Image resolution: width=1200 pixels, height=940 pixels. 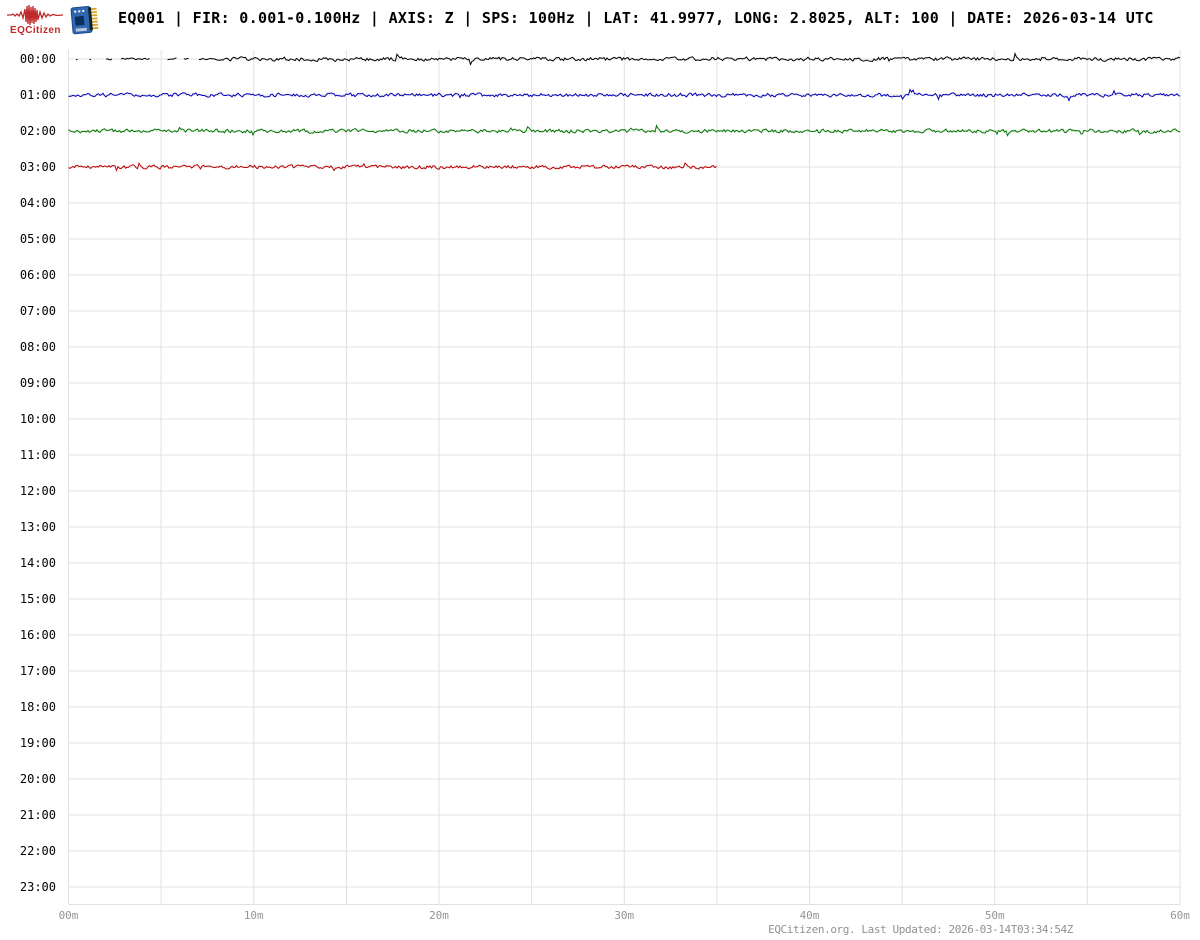 I want to click on minute-label: 60m, so click(x=1180, y=915).